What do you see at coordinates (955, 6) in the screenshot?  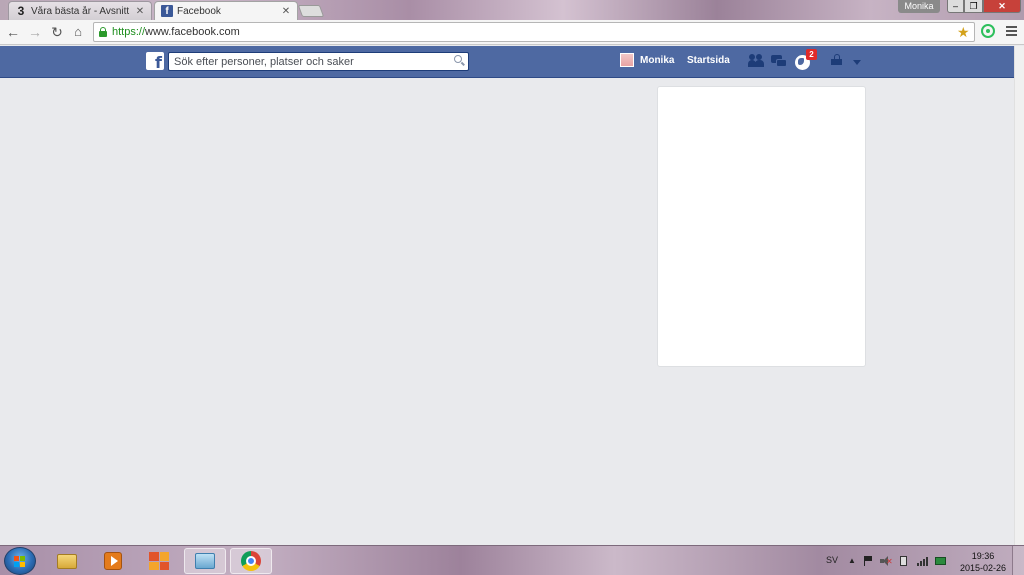 I see `minimize-button: –` at bounding box center [955, 6].